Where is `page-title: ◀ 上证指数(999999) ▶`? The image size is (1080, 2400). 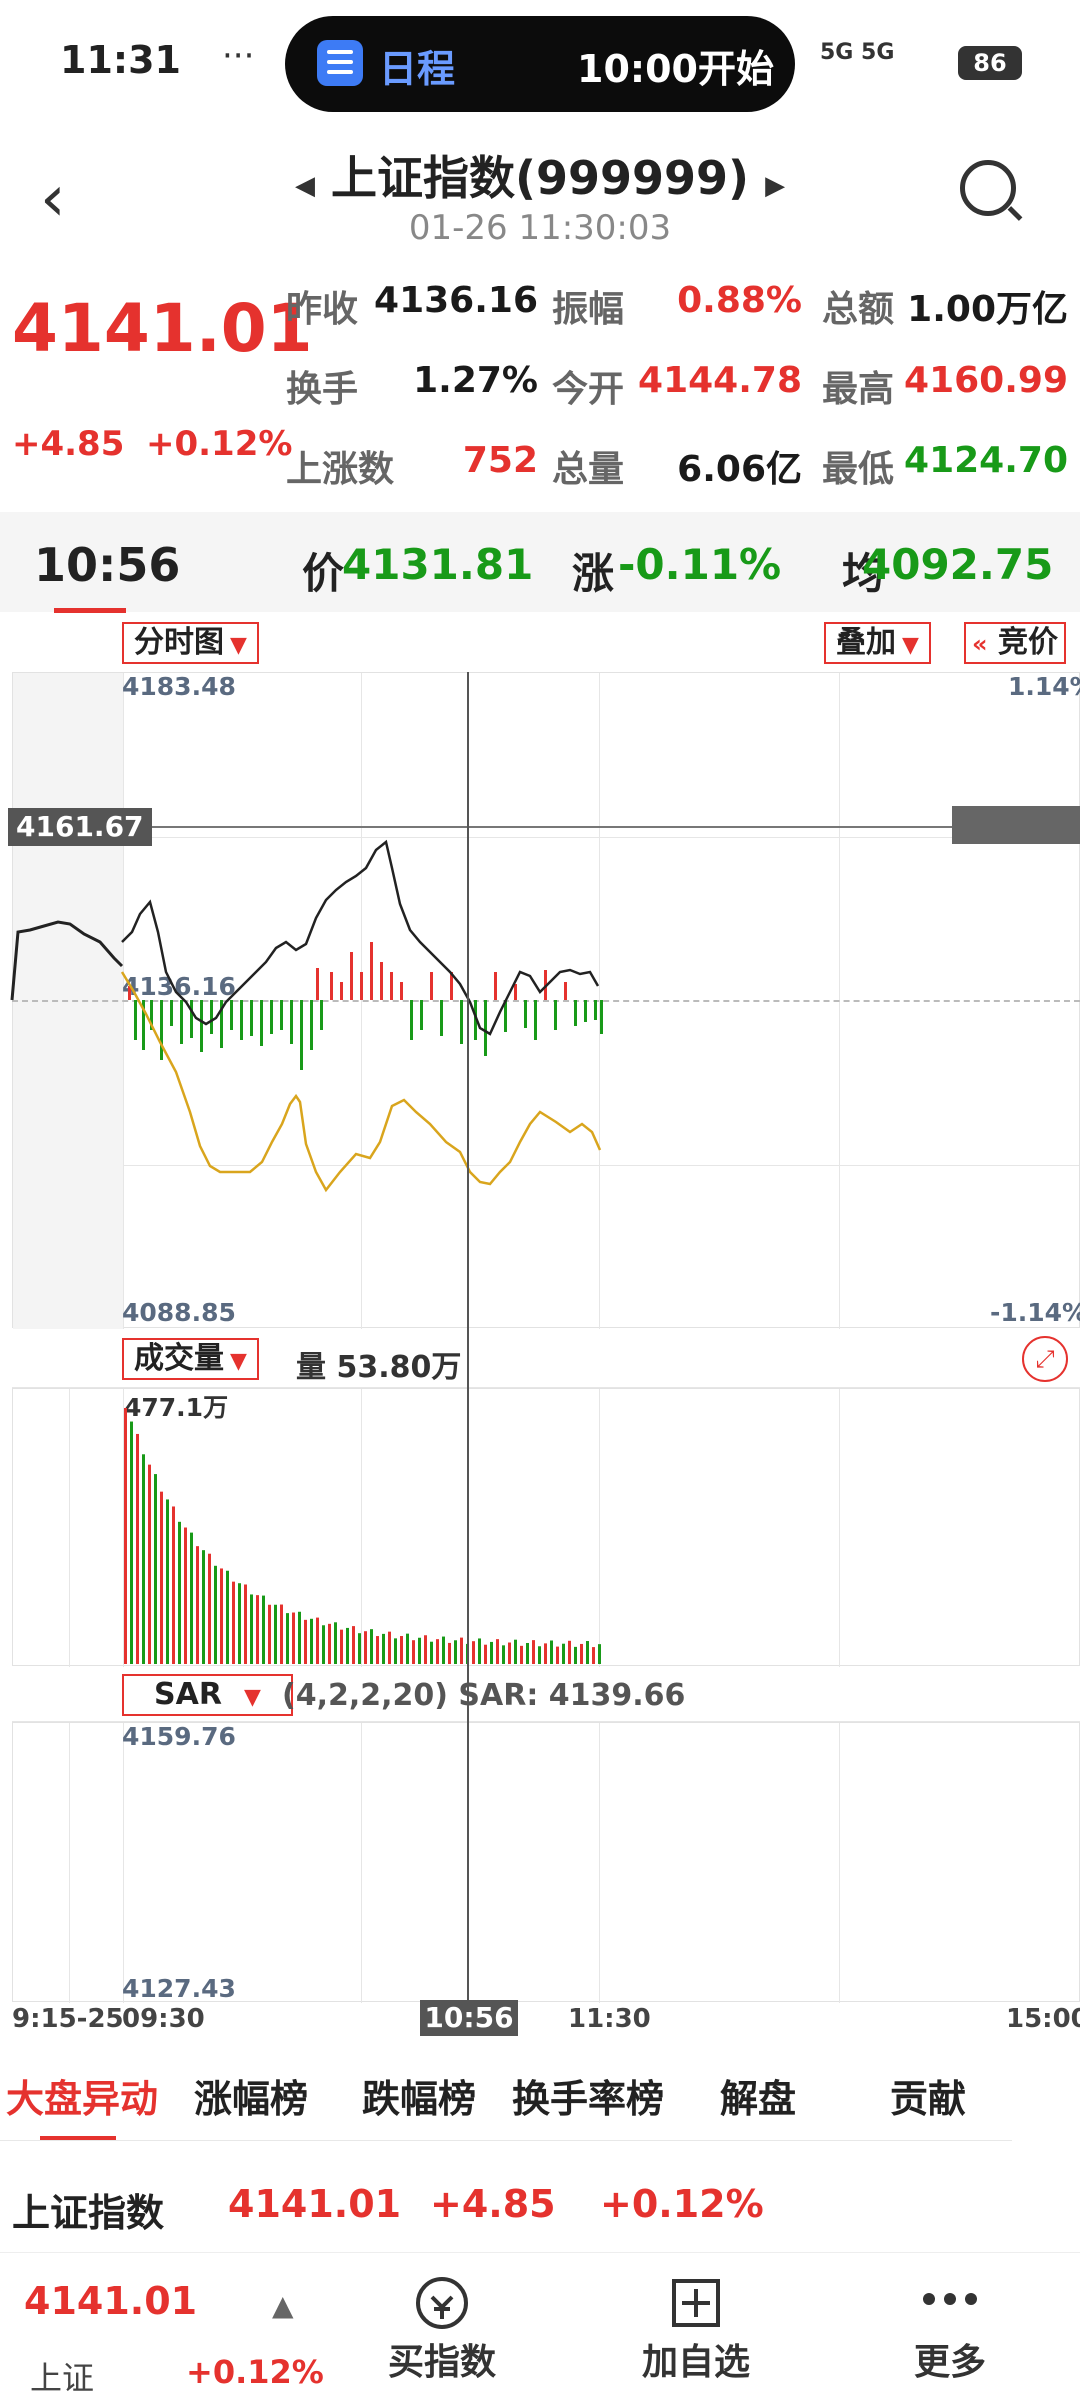
page-title: ◀ 上证指数(999999) ▶ is located at coordinates (540, 175).